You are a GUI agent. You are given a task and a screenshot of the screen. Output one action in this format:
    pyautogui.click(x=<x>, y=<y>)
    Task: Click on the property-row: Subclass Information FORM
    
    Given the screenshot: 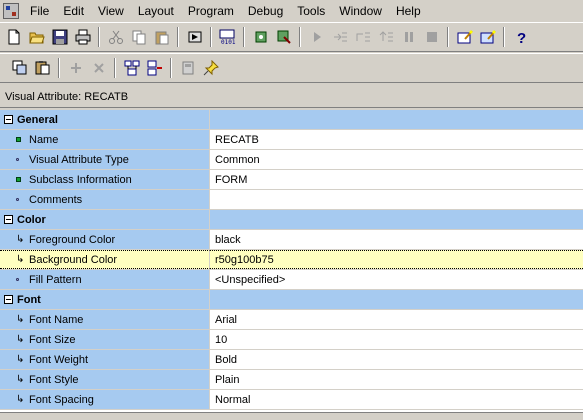 What is the action you would take?
    pyautogui.click(x=291, y=180)
    